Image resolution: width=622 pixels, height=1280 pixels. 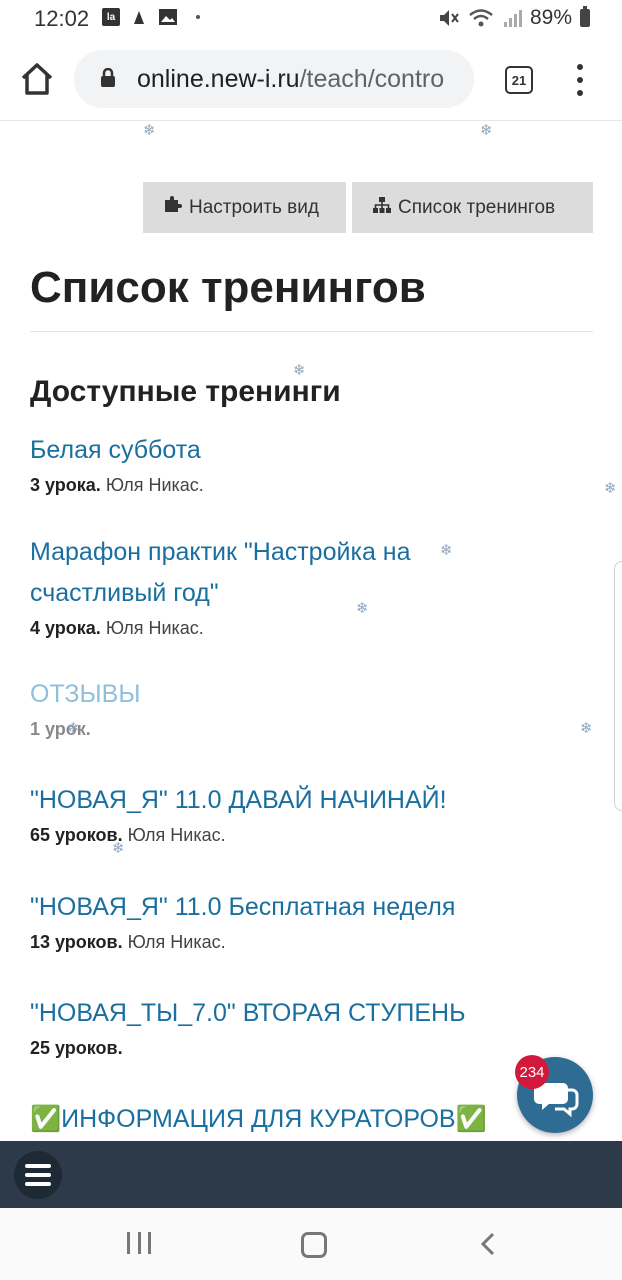 What do you see at coordinates (449, 18) in the screenshot?
I see `mute-icon` at bounding box center [449, 18].